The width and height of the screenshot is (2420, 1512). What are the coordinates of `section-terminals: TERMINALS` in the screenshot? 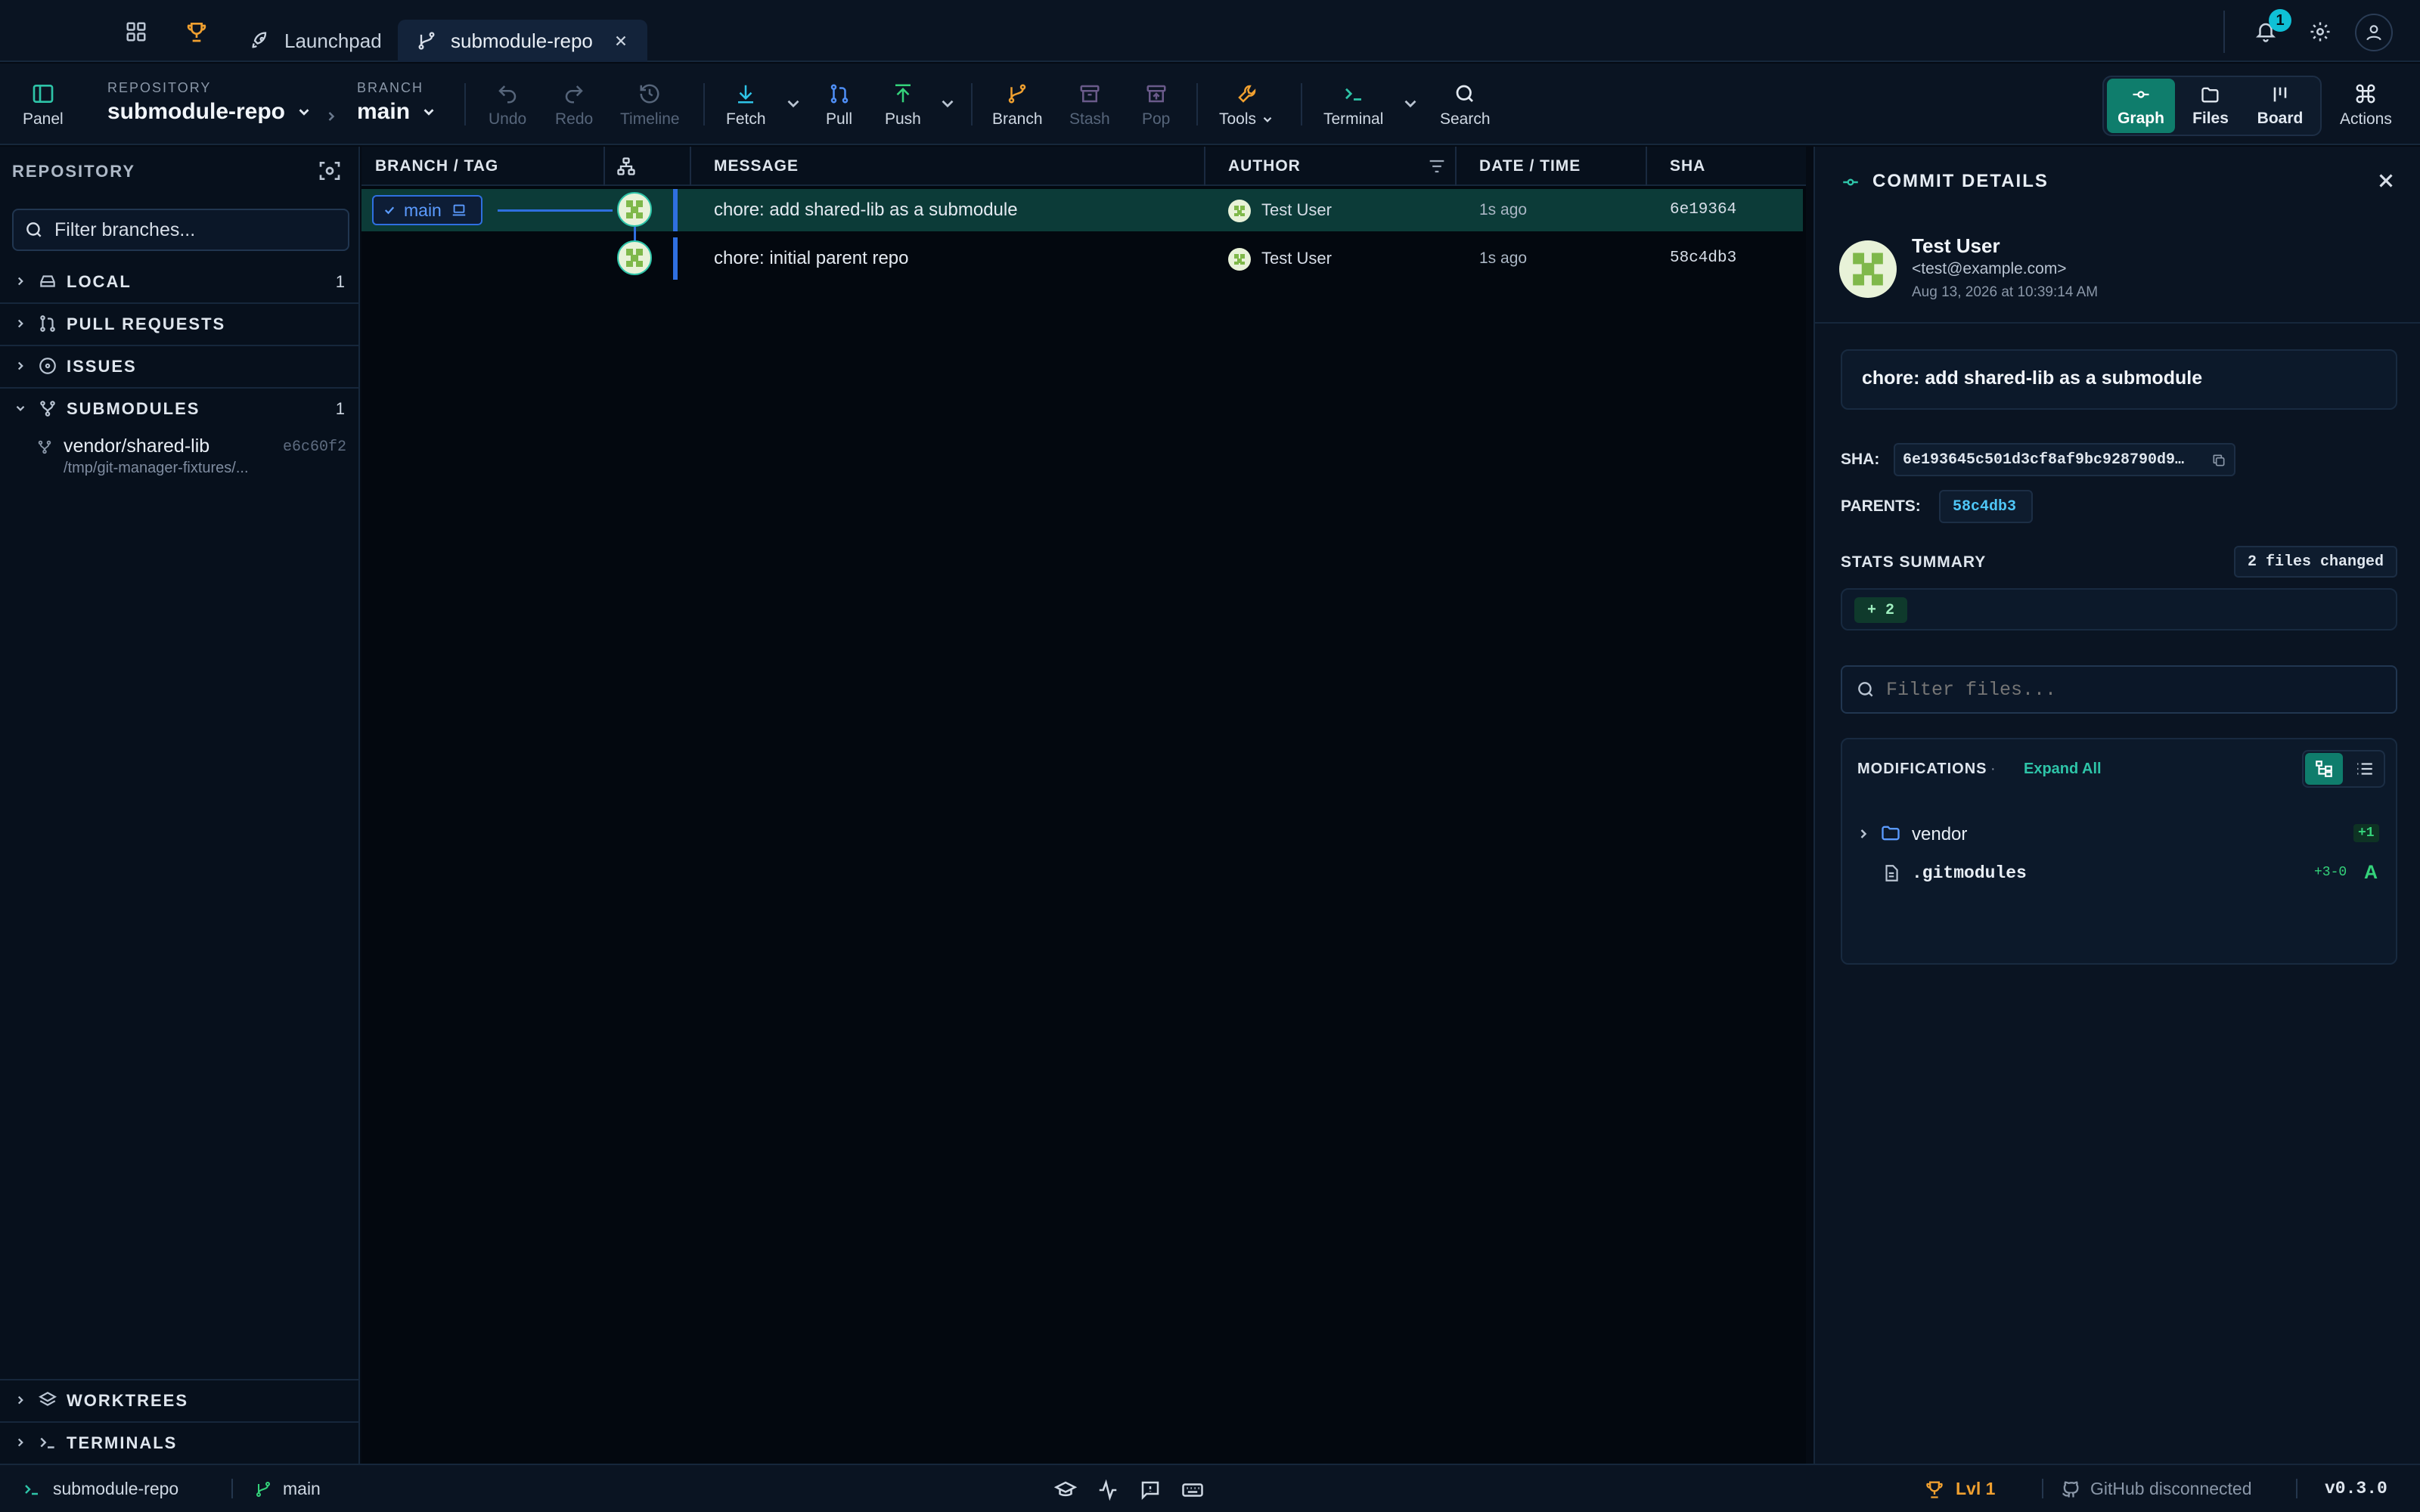 It's located at (179, 1442).